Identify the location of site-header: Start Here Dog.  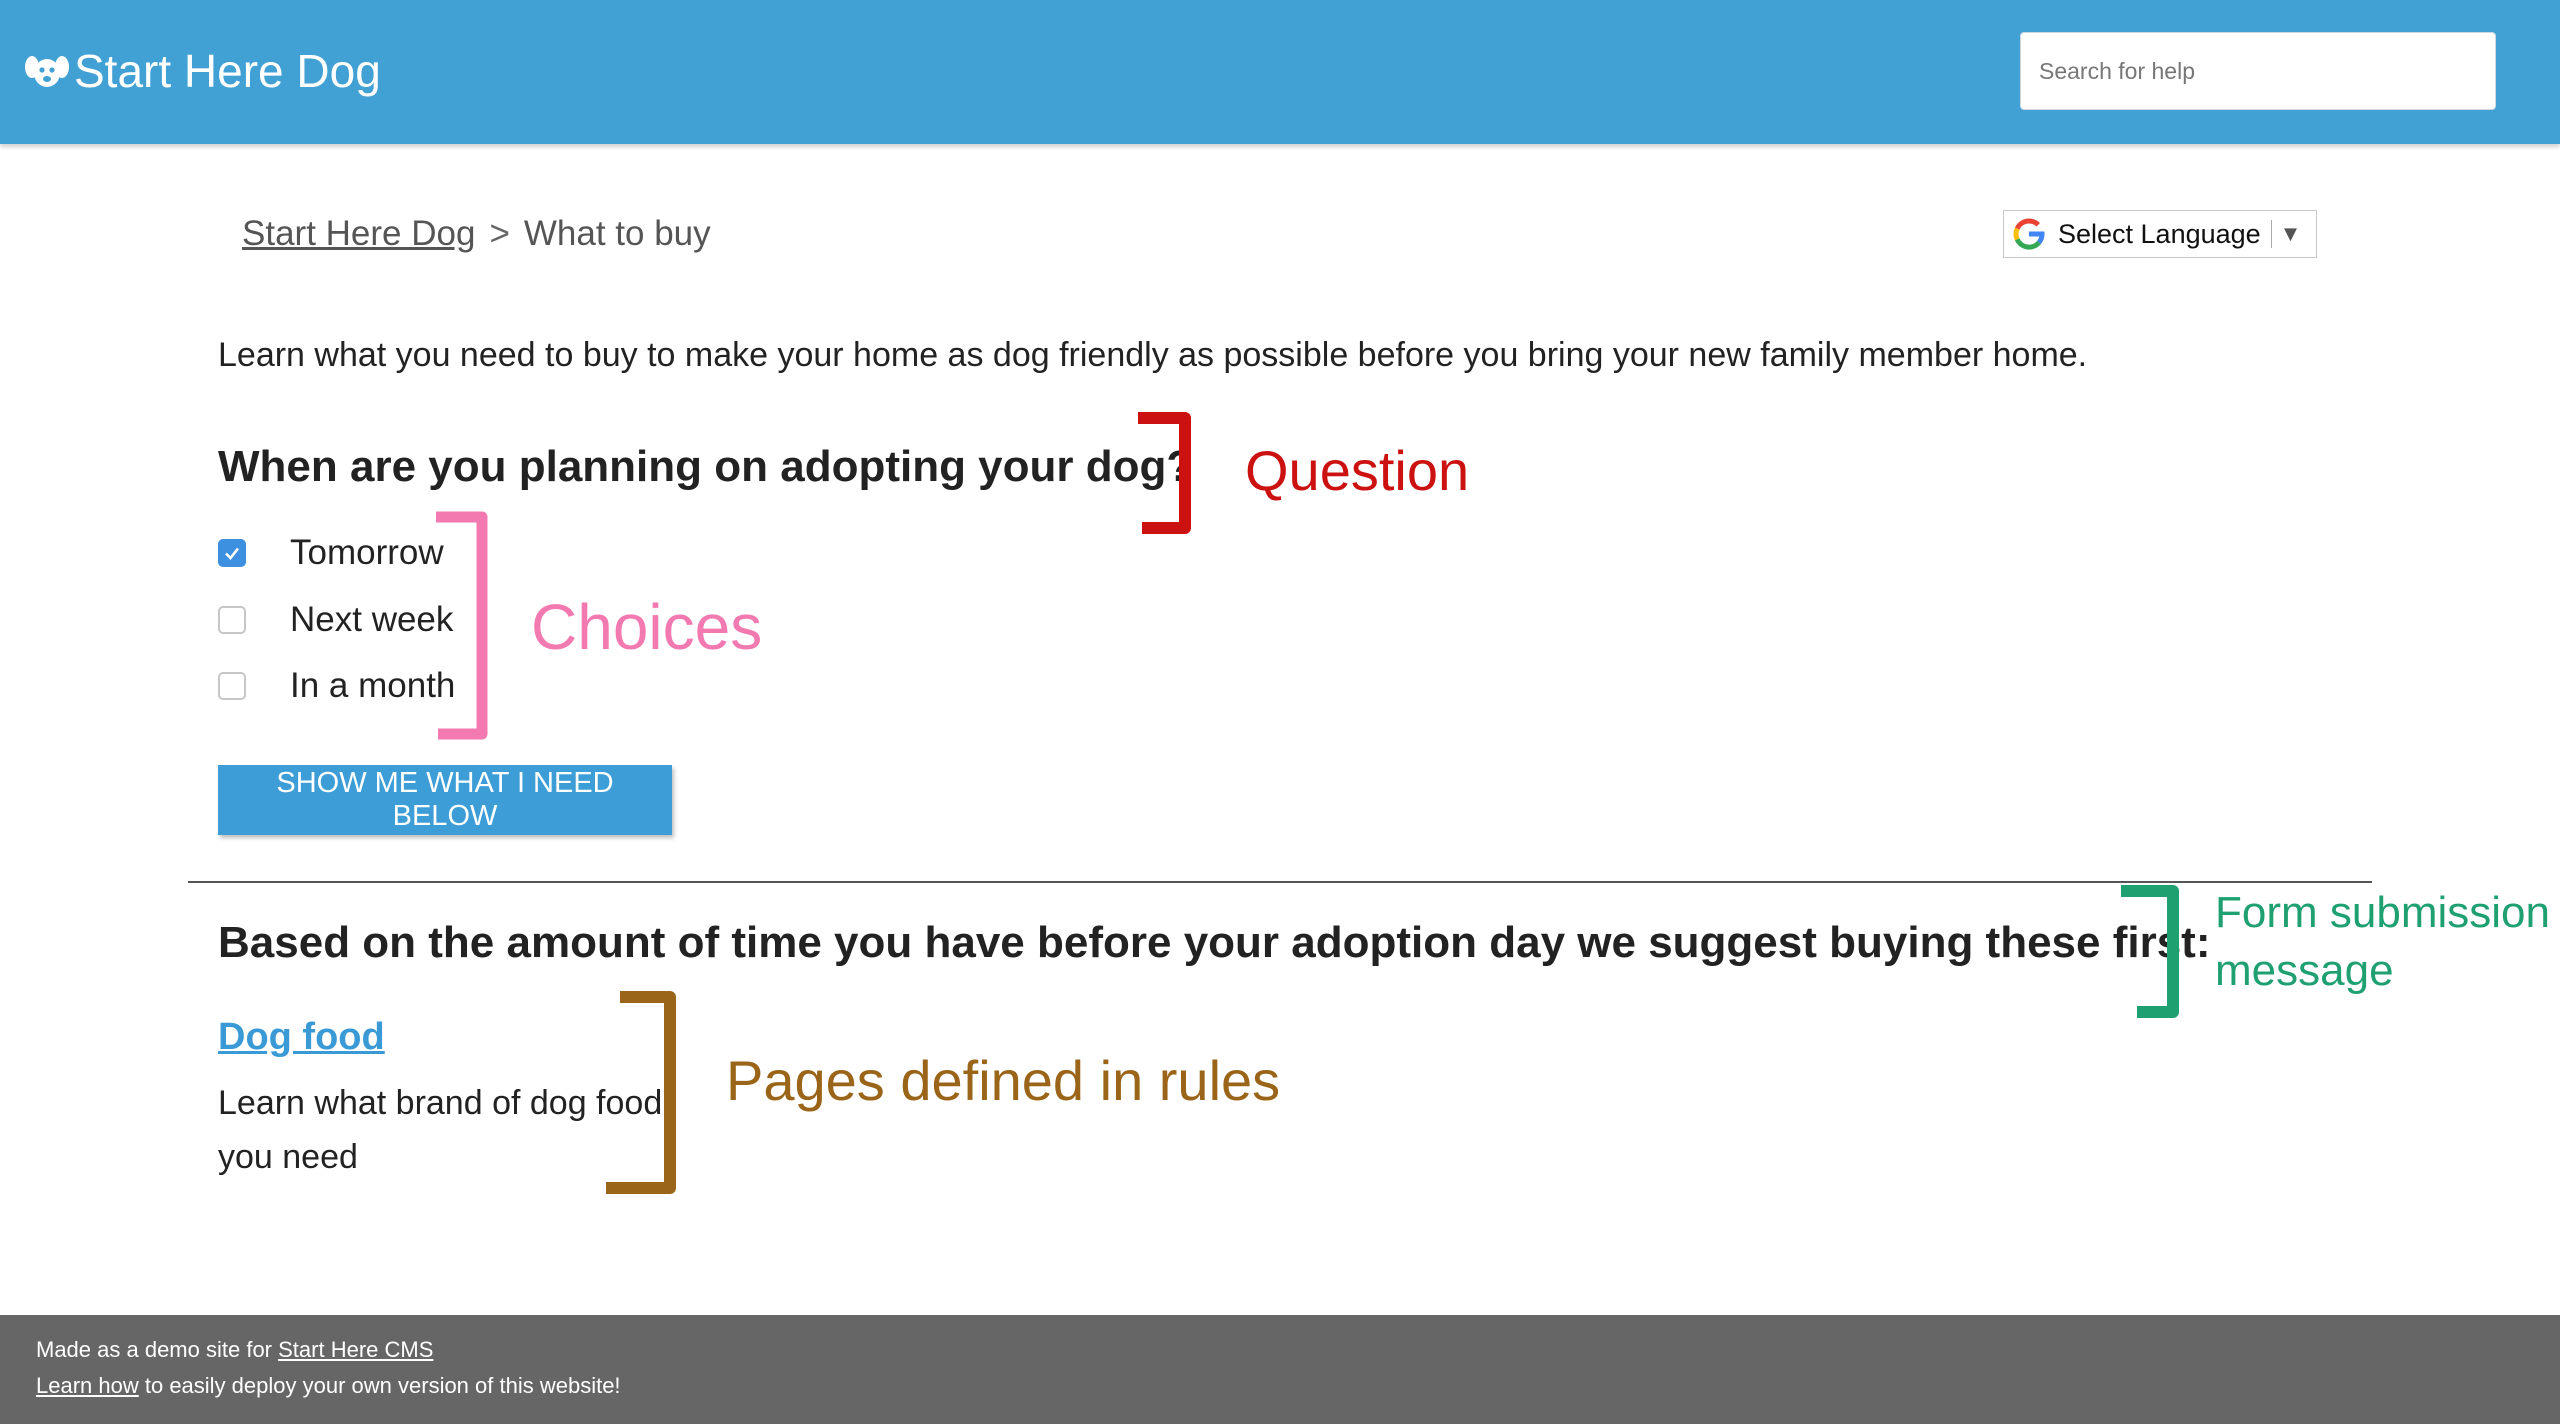
(1280, 72).